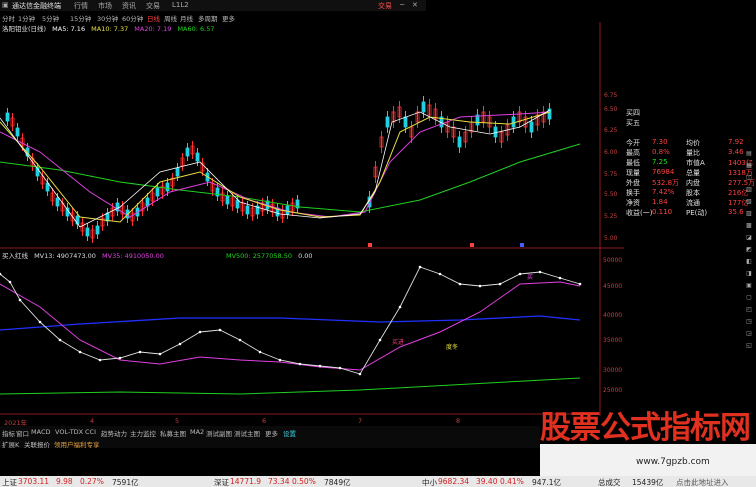 This screenshot has width=756, height=487. Describe the element at coordinates (197, 432) in the screenshot. I see `tab-8: MA2` at that location.